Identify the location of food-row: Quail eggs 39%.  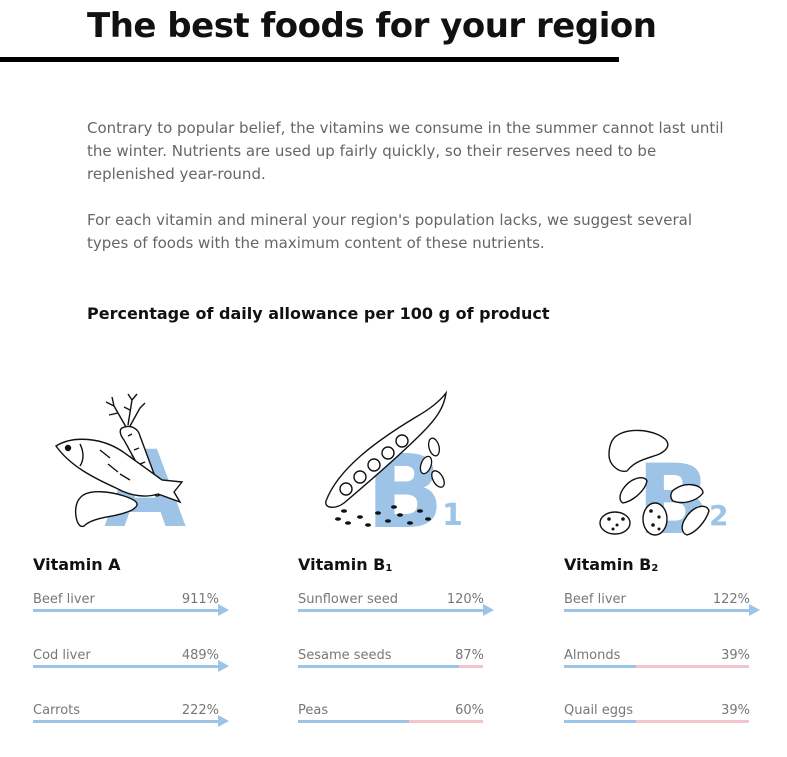
(662, 723).